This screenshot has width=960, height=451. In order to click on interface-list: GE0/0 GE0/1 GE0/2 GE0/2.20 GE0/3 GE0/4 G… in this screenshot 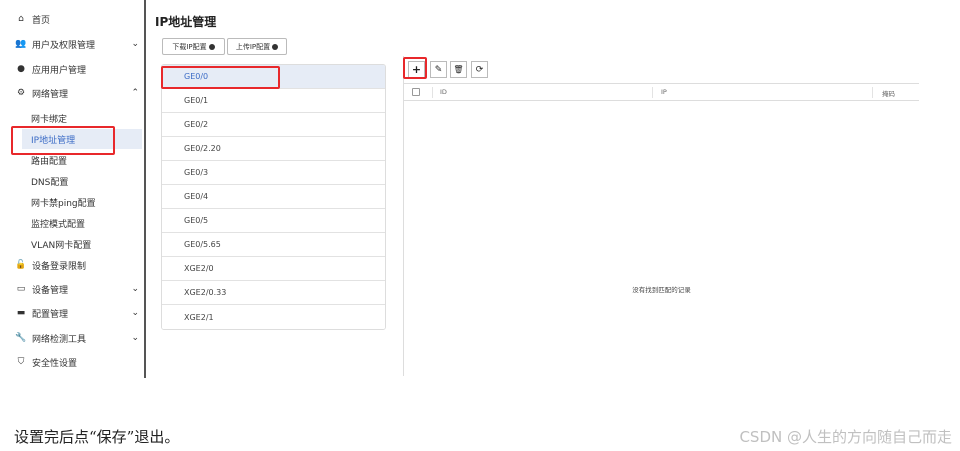, I will do `click(273, 197)`.